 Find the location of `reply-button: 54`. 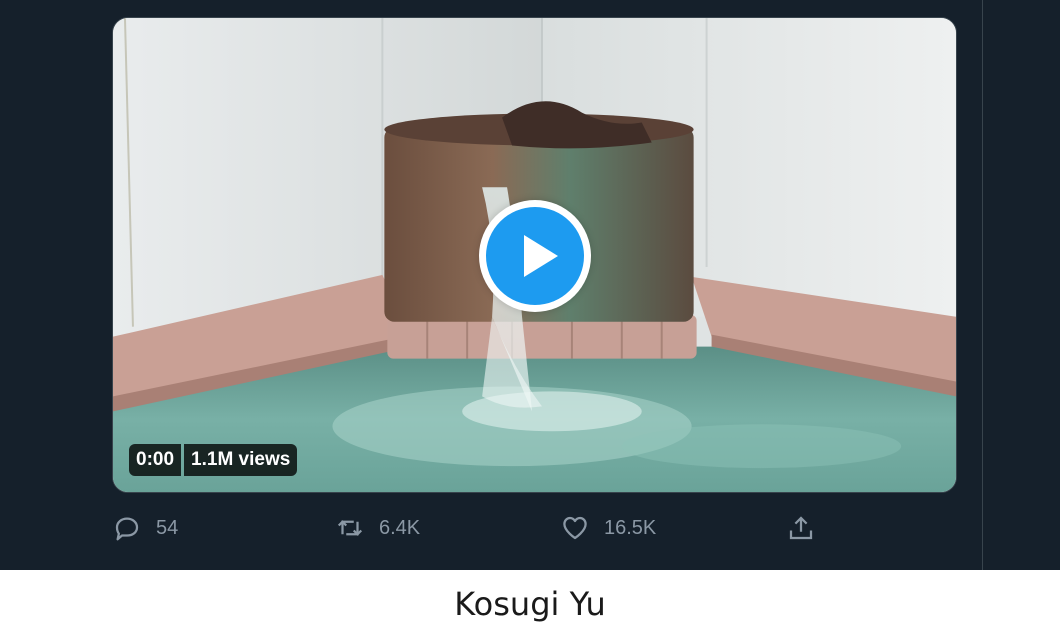

reply-button: 54 is located at coordinates (145, 528).